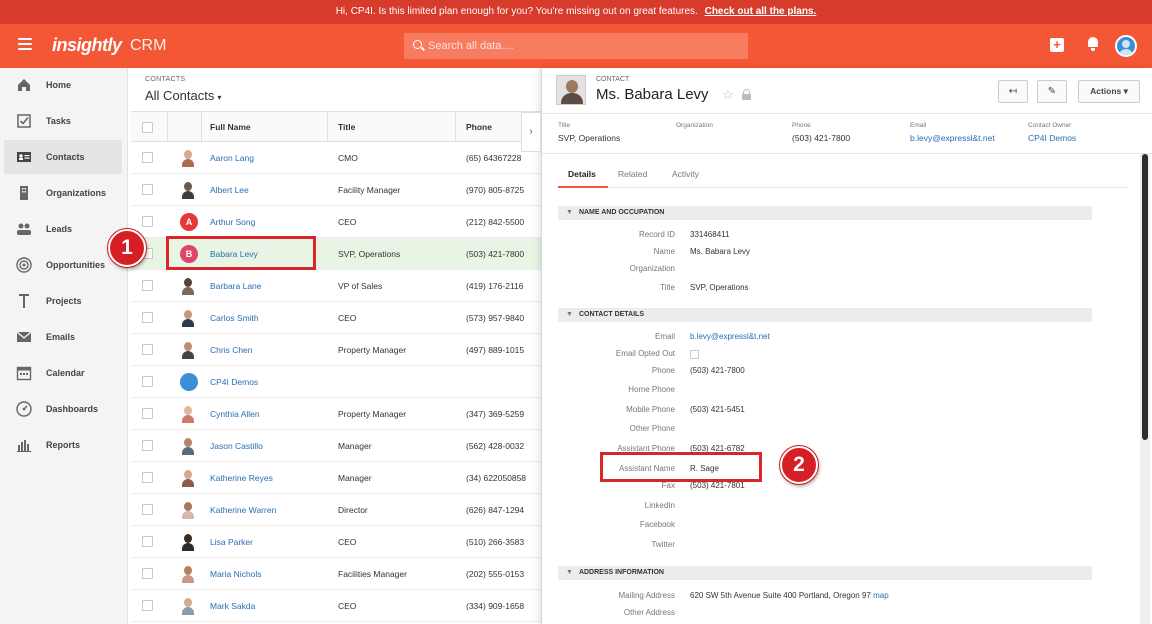 Image resolution: width=1152 pixels, height=624 pixels. What do you see at coordinates (645, 353) in the screenshot?
I see `field-label: Email Opted Out` at bounding box center [645, 353].